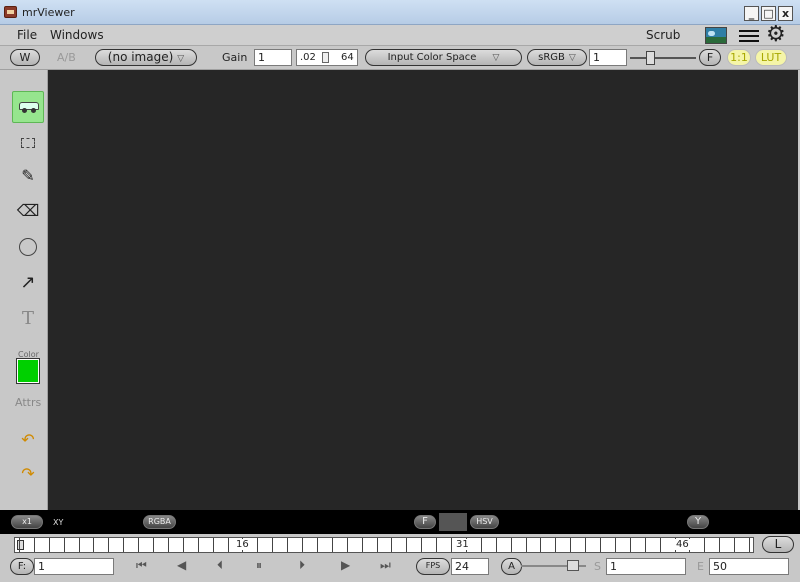  Describe the element at coordinates (663, 35) in the screenshot. I see `scrub-mode-label: Scrub` at that location.